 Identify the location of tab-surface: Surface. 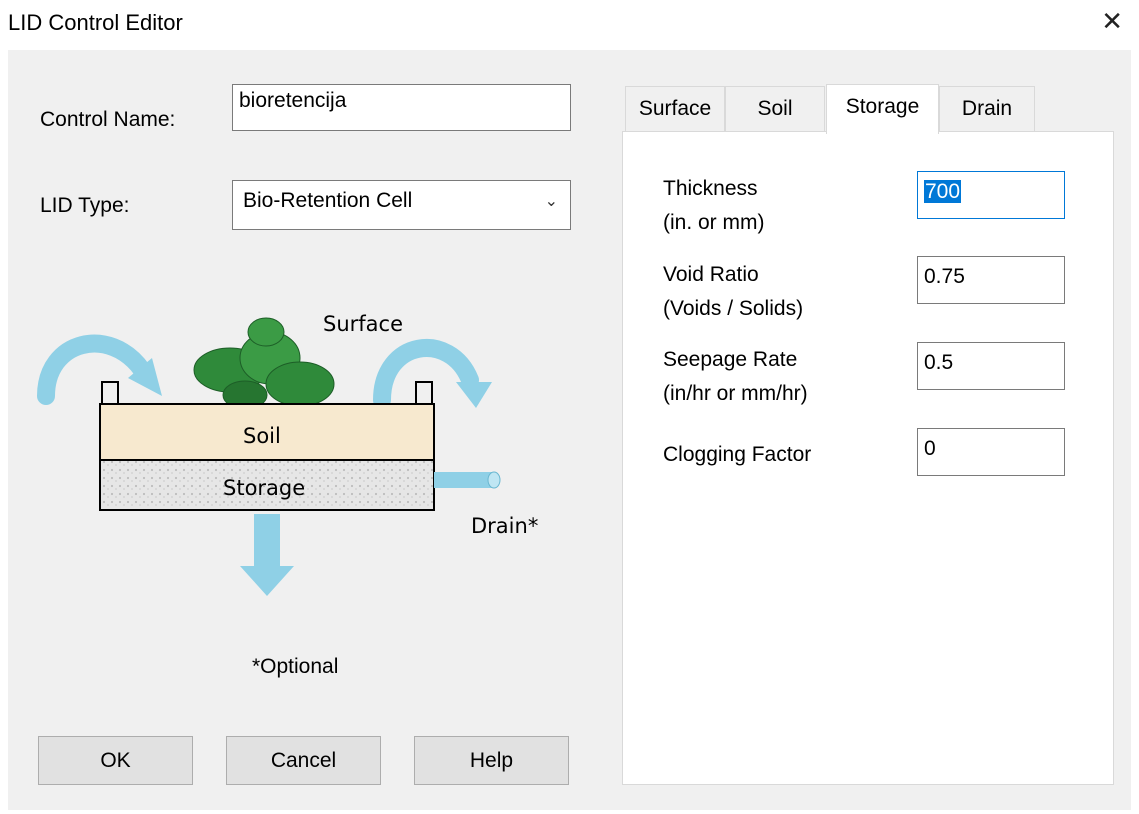
(675, 109).